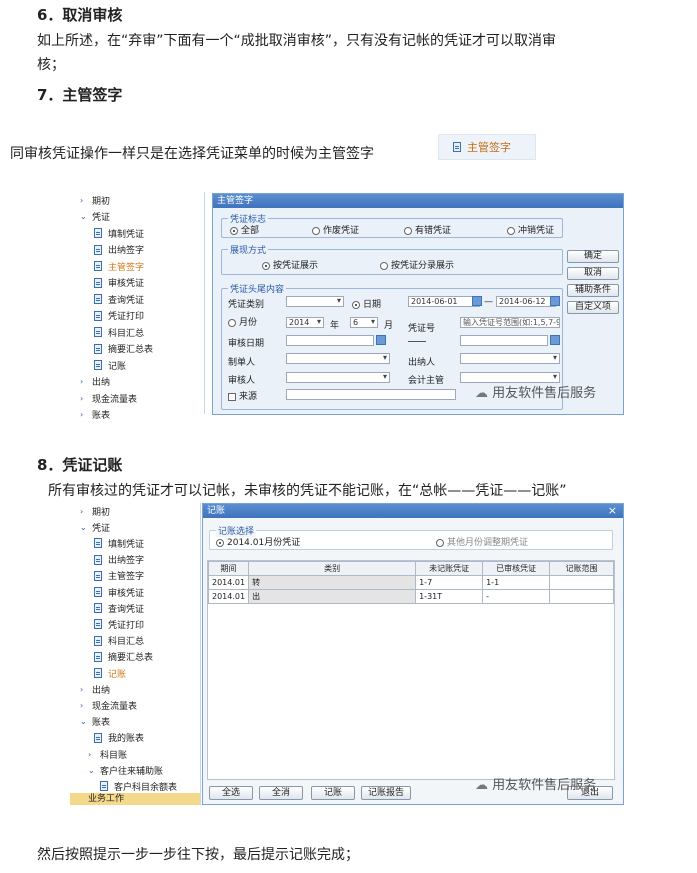 This screenshot has width=697, height=873. What do you see at coordinates (410, 596) in the screenshot?
I see `table-row: 2014.01 出 1-31T -` at bounding box center [410, 596].